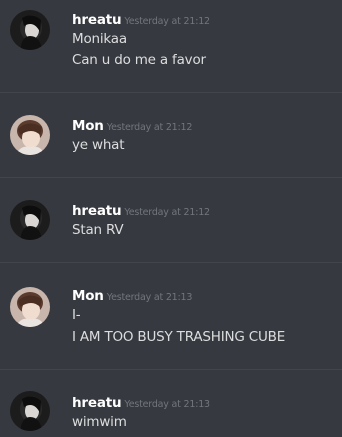  I want to click on message-header: Mon Yesterday at 21:13, so click(132, 294).